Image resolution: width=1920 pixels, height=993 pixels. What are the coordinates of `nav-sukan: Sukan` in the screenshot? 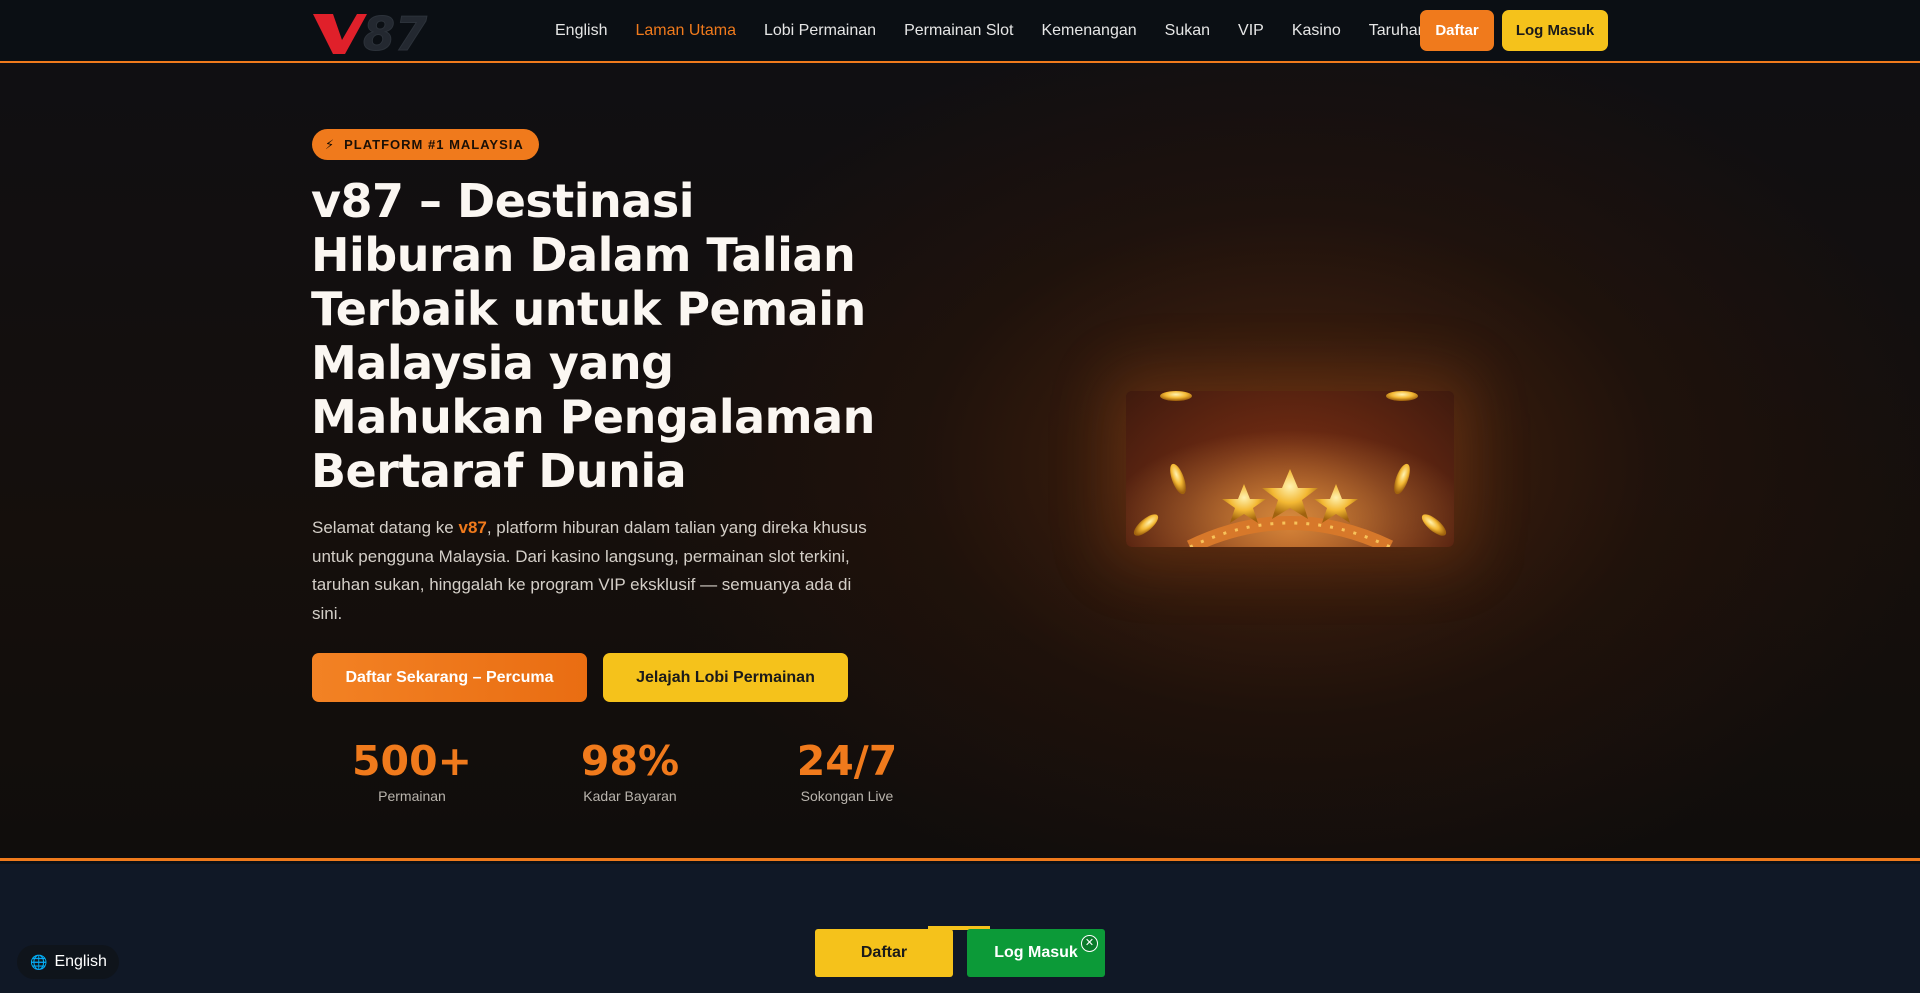 It's located at (1187, 31).